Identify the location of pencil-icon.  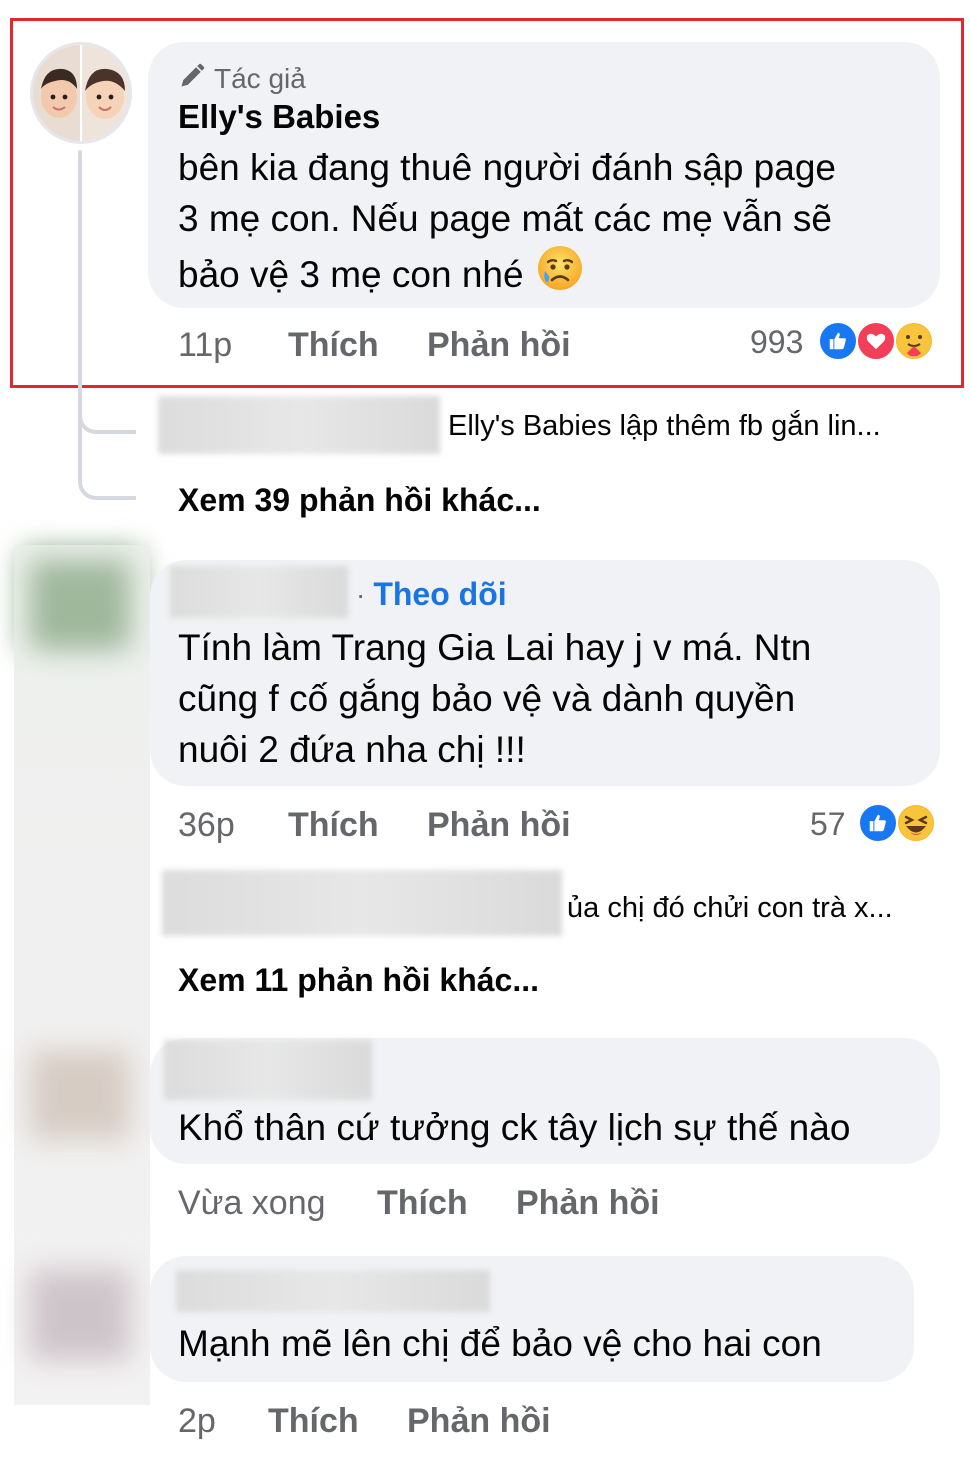
(192, 78).